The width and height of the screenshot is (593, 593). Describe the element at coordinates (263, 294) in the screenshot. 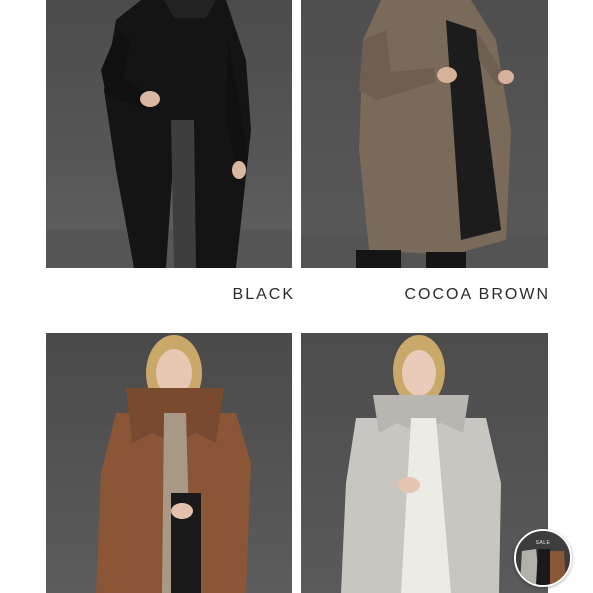

I see `color-label-black: BLACK` at that location.